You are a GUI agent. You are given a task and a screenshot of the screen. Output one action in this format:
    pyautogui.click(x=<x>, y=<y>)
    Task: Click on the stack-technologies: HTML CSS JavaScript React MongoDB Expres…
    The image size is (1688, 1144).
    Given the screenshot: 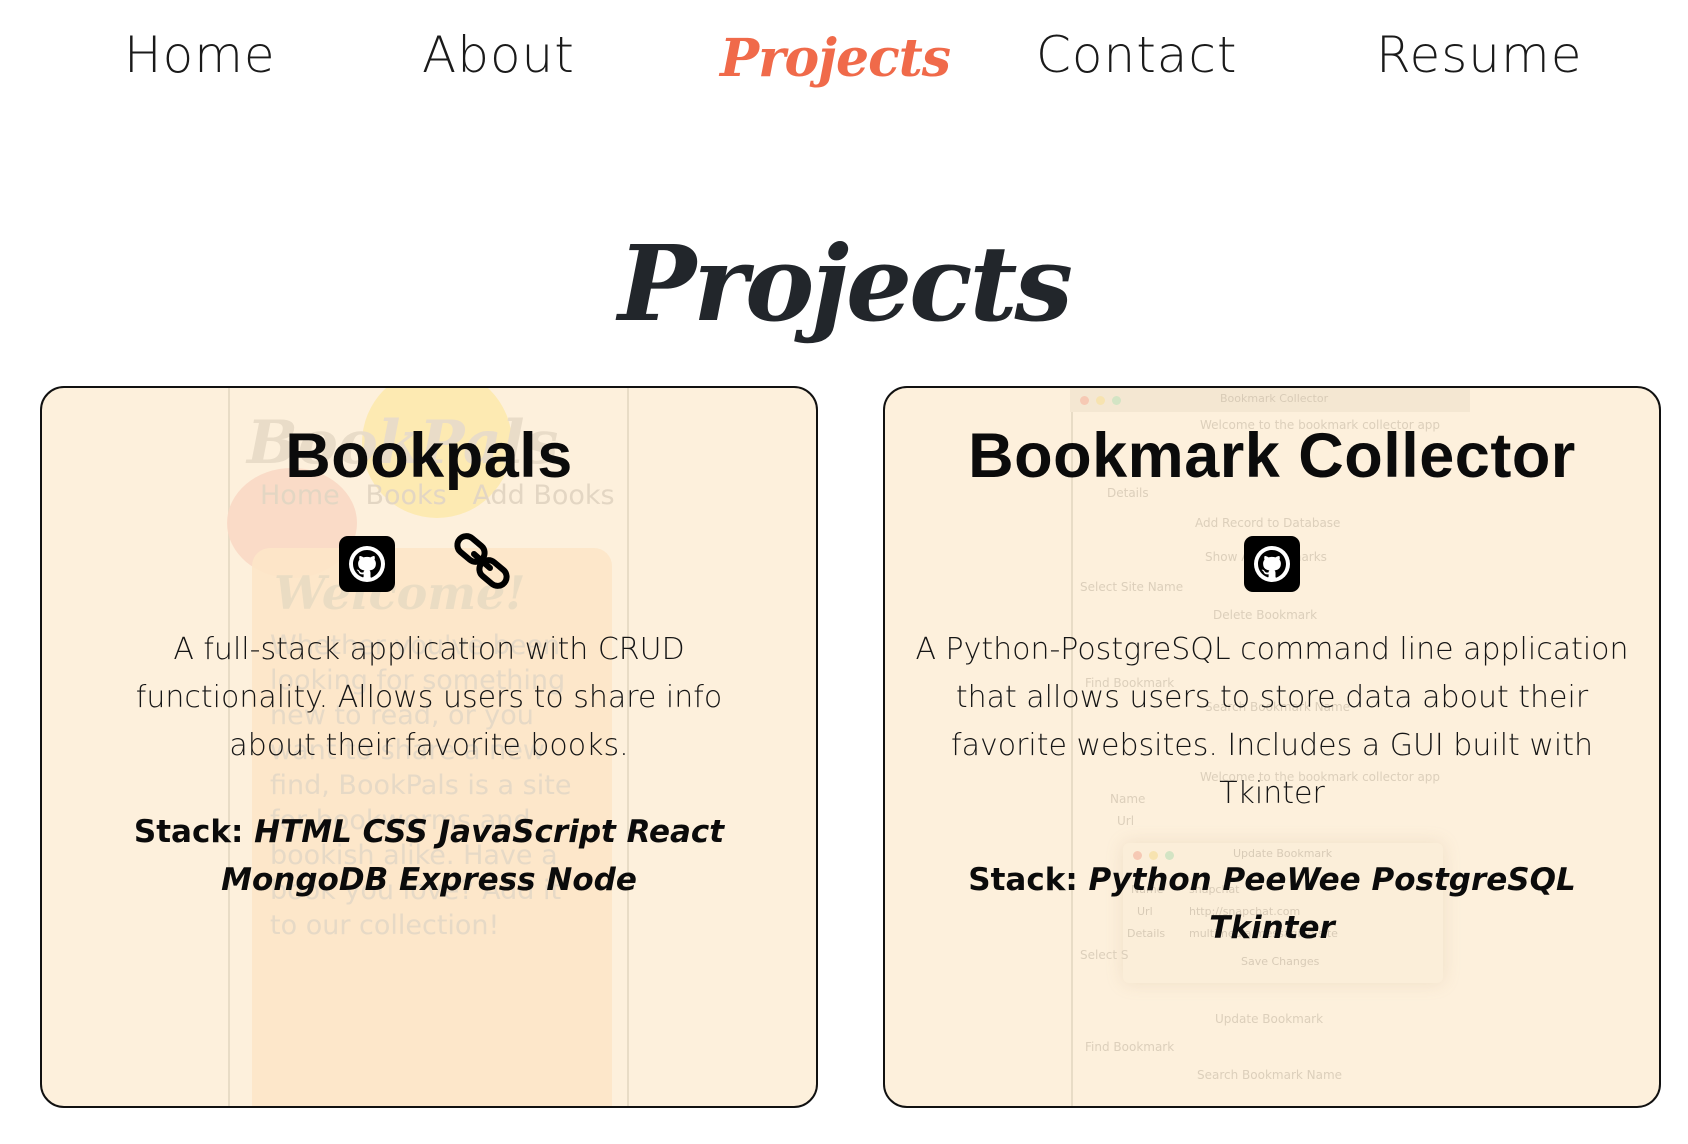 What is the action you would take?
    pyautogui.click(x=473, y=856)
    